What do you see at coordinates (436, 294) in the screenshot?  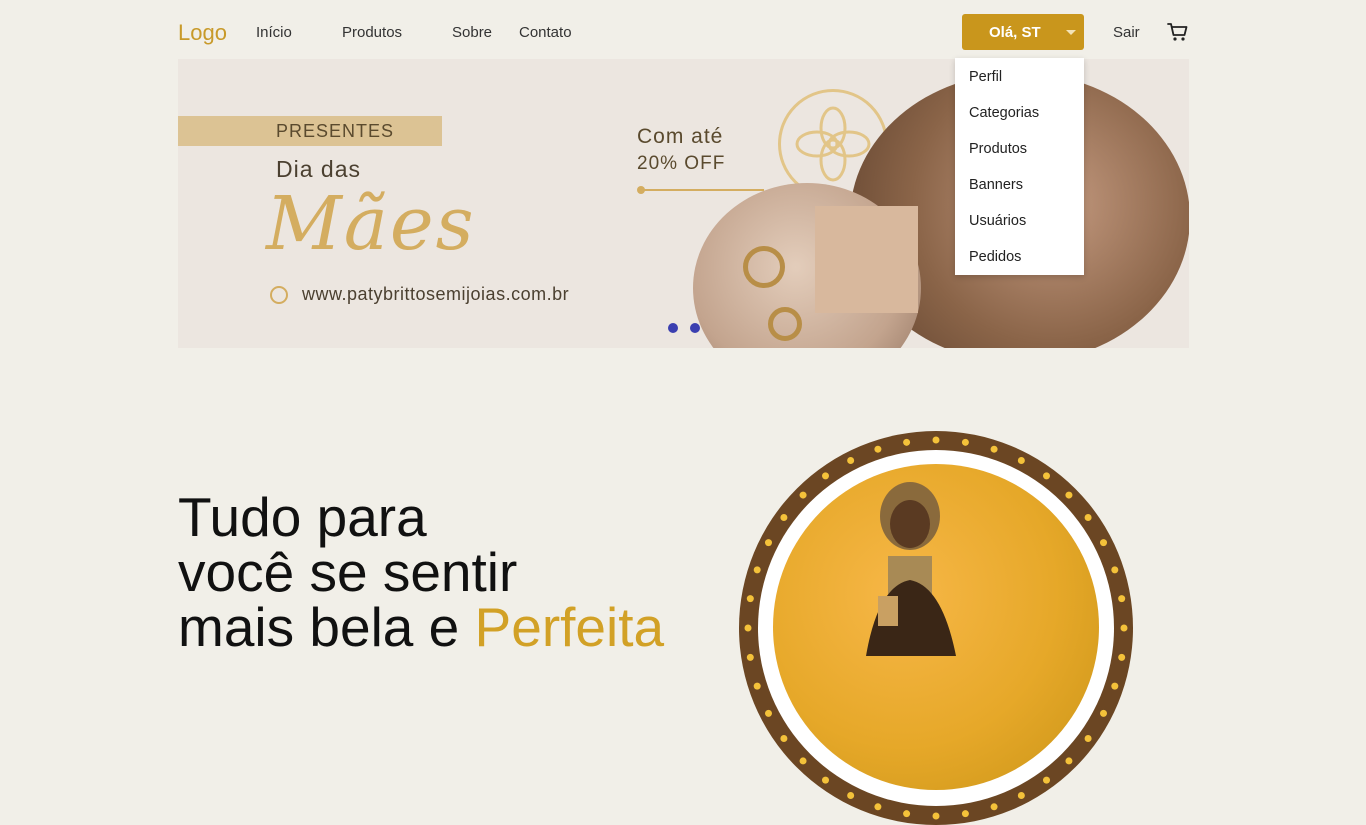 I see `banner-website: www.patybrittosemijoias.com.br` at bounding box center [436, 294].